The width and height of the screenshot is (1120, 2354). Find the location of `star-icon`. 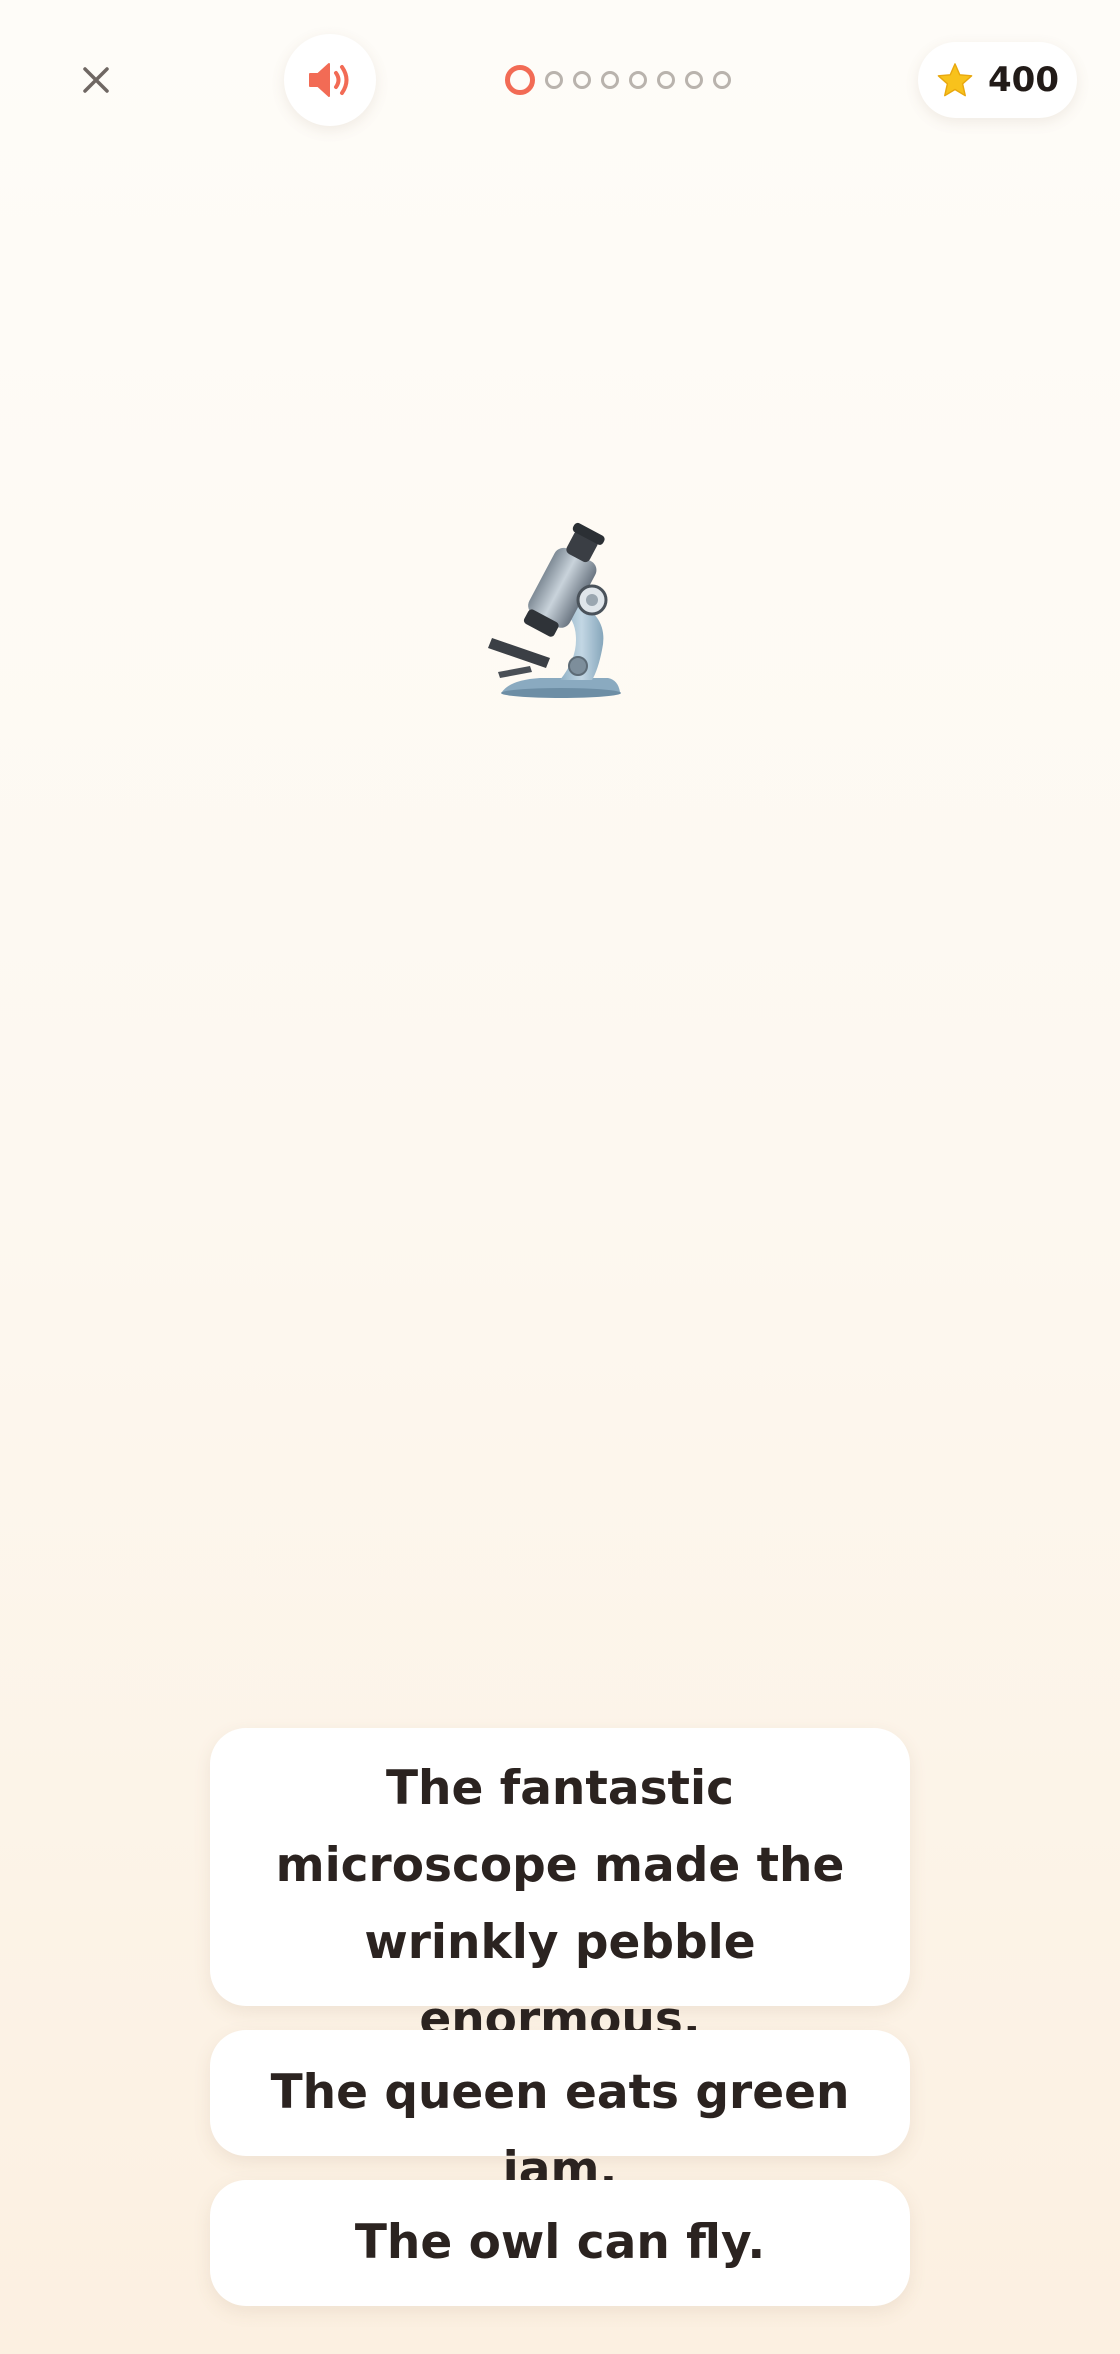

star-icon is located at coordinates (955, 80).